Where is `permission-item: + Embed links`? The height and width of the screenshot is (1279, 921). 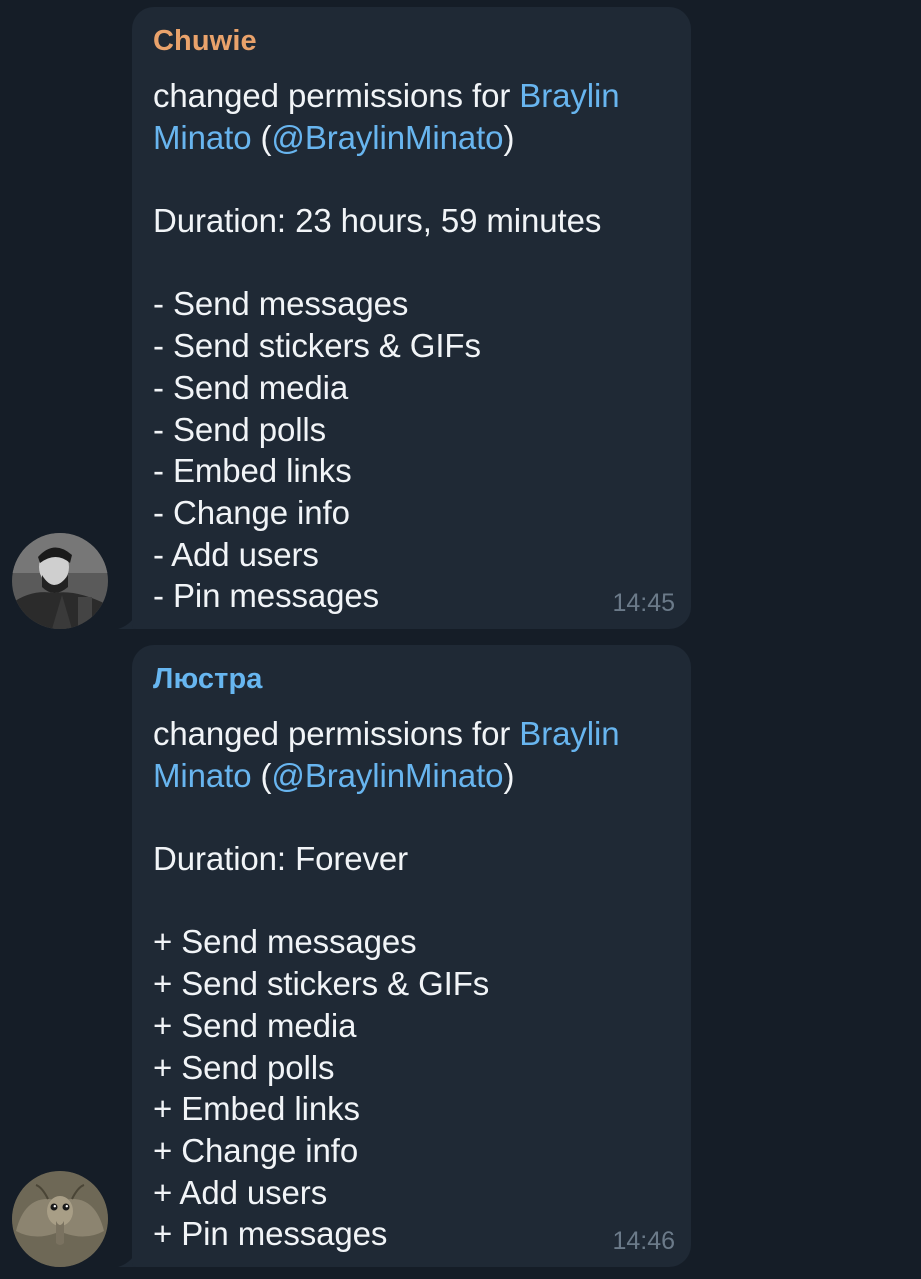 permission-item: + Embed links is located at coordinates (256, 1109).